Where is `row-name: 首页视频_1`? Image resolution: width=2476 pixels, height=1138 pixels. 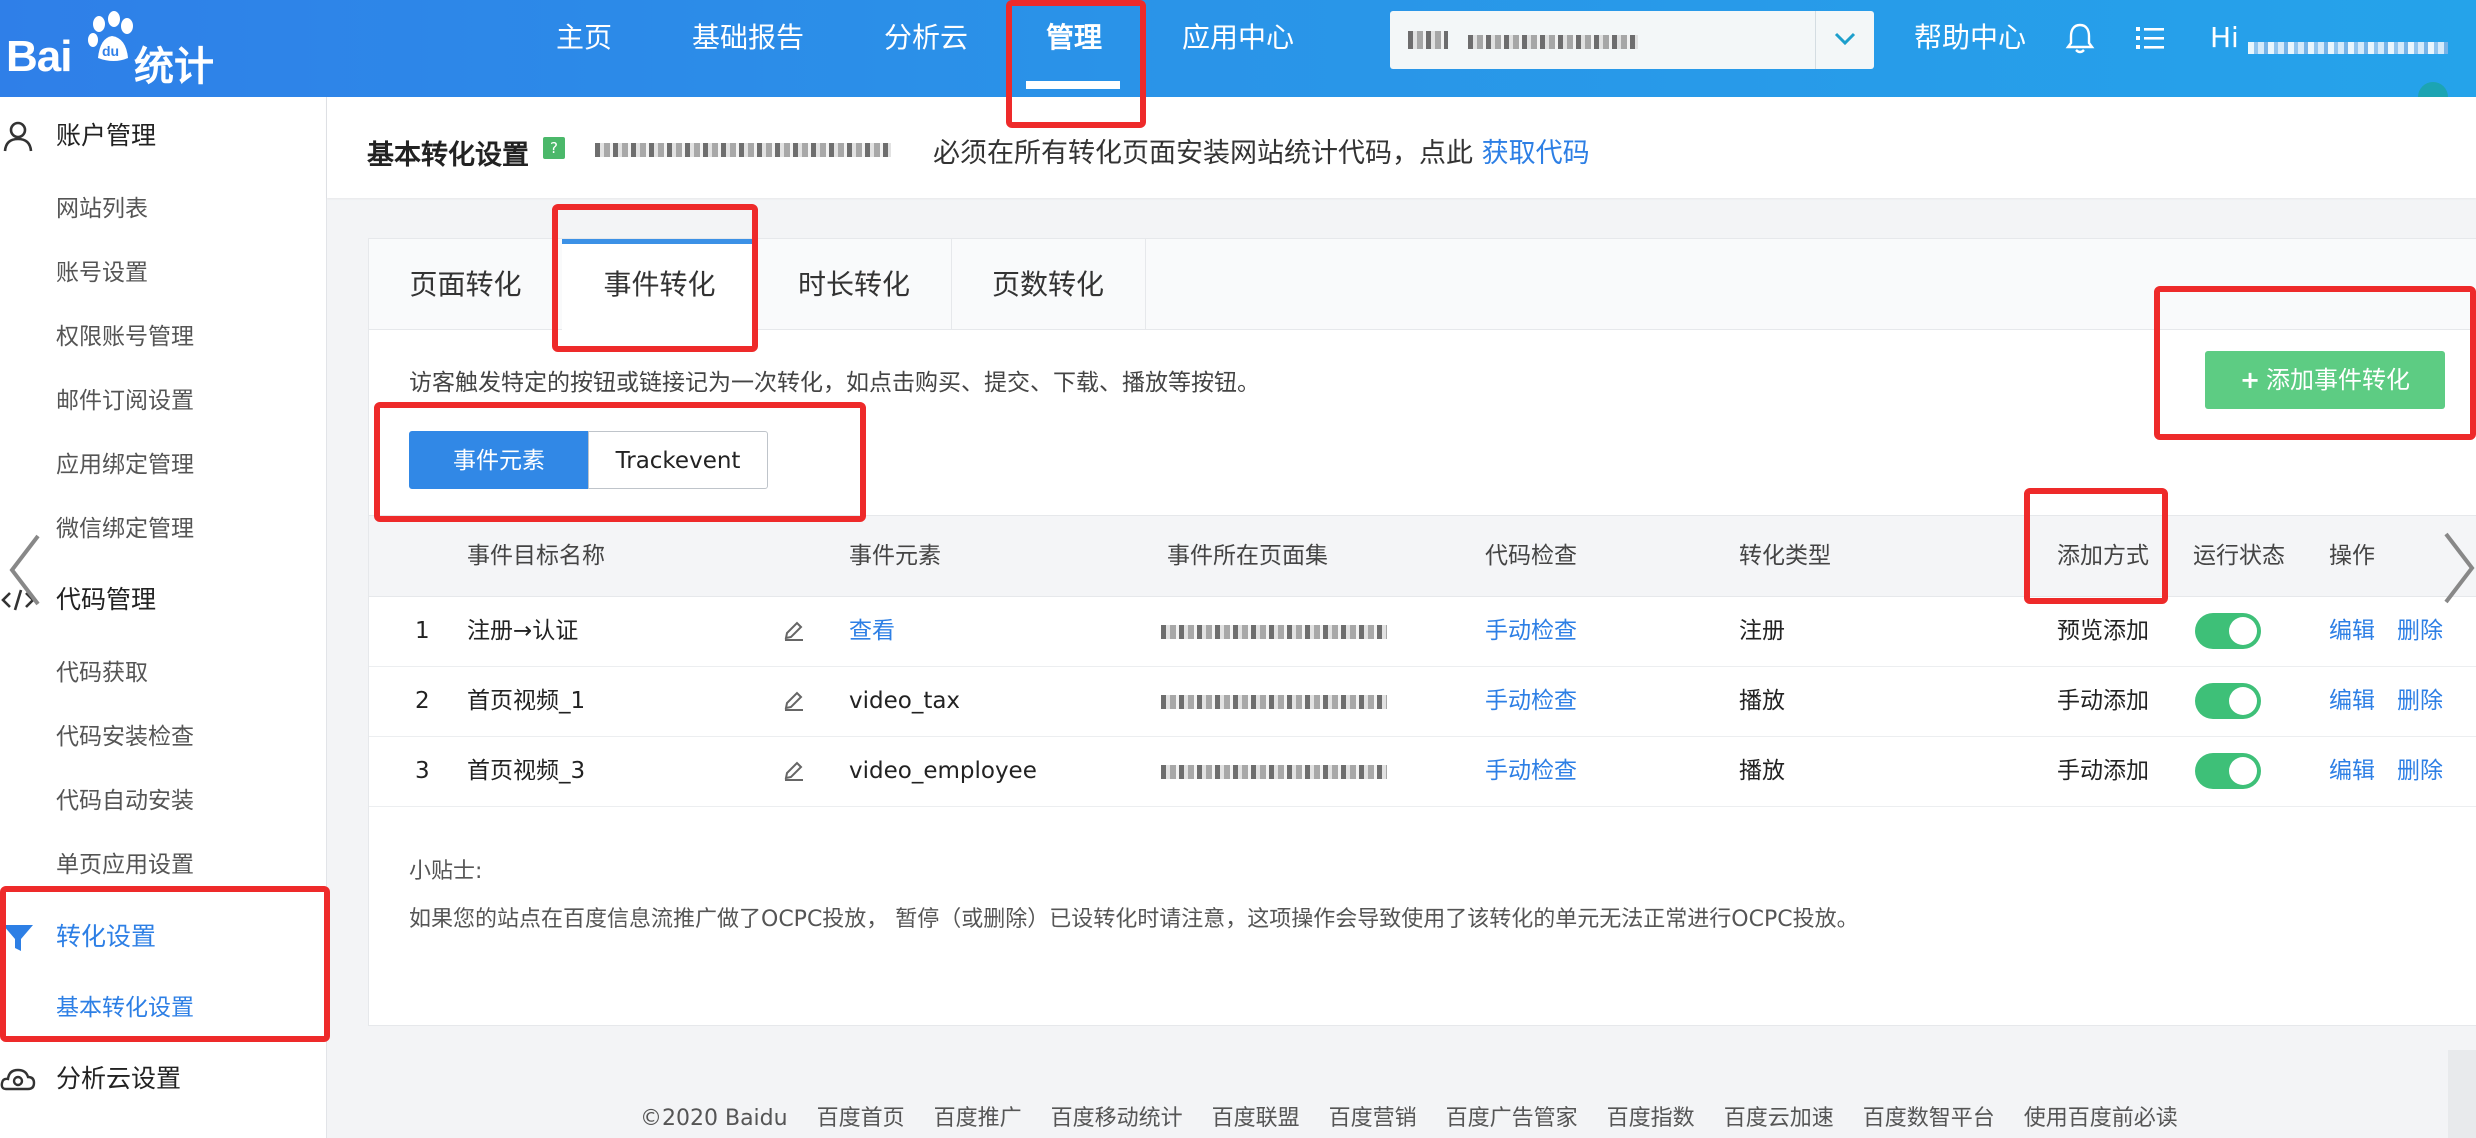
row-name: 首页视频_1 is located at coordinates (526, 701).